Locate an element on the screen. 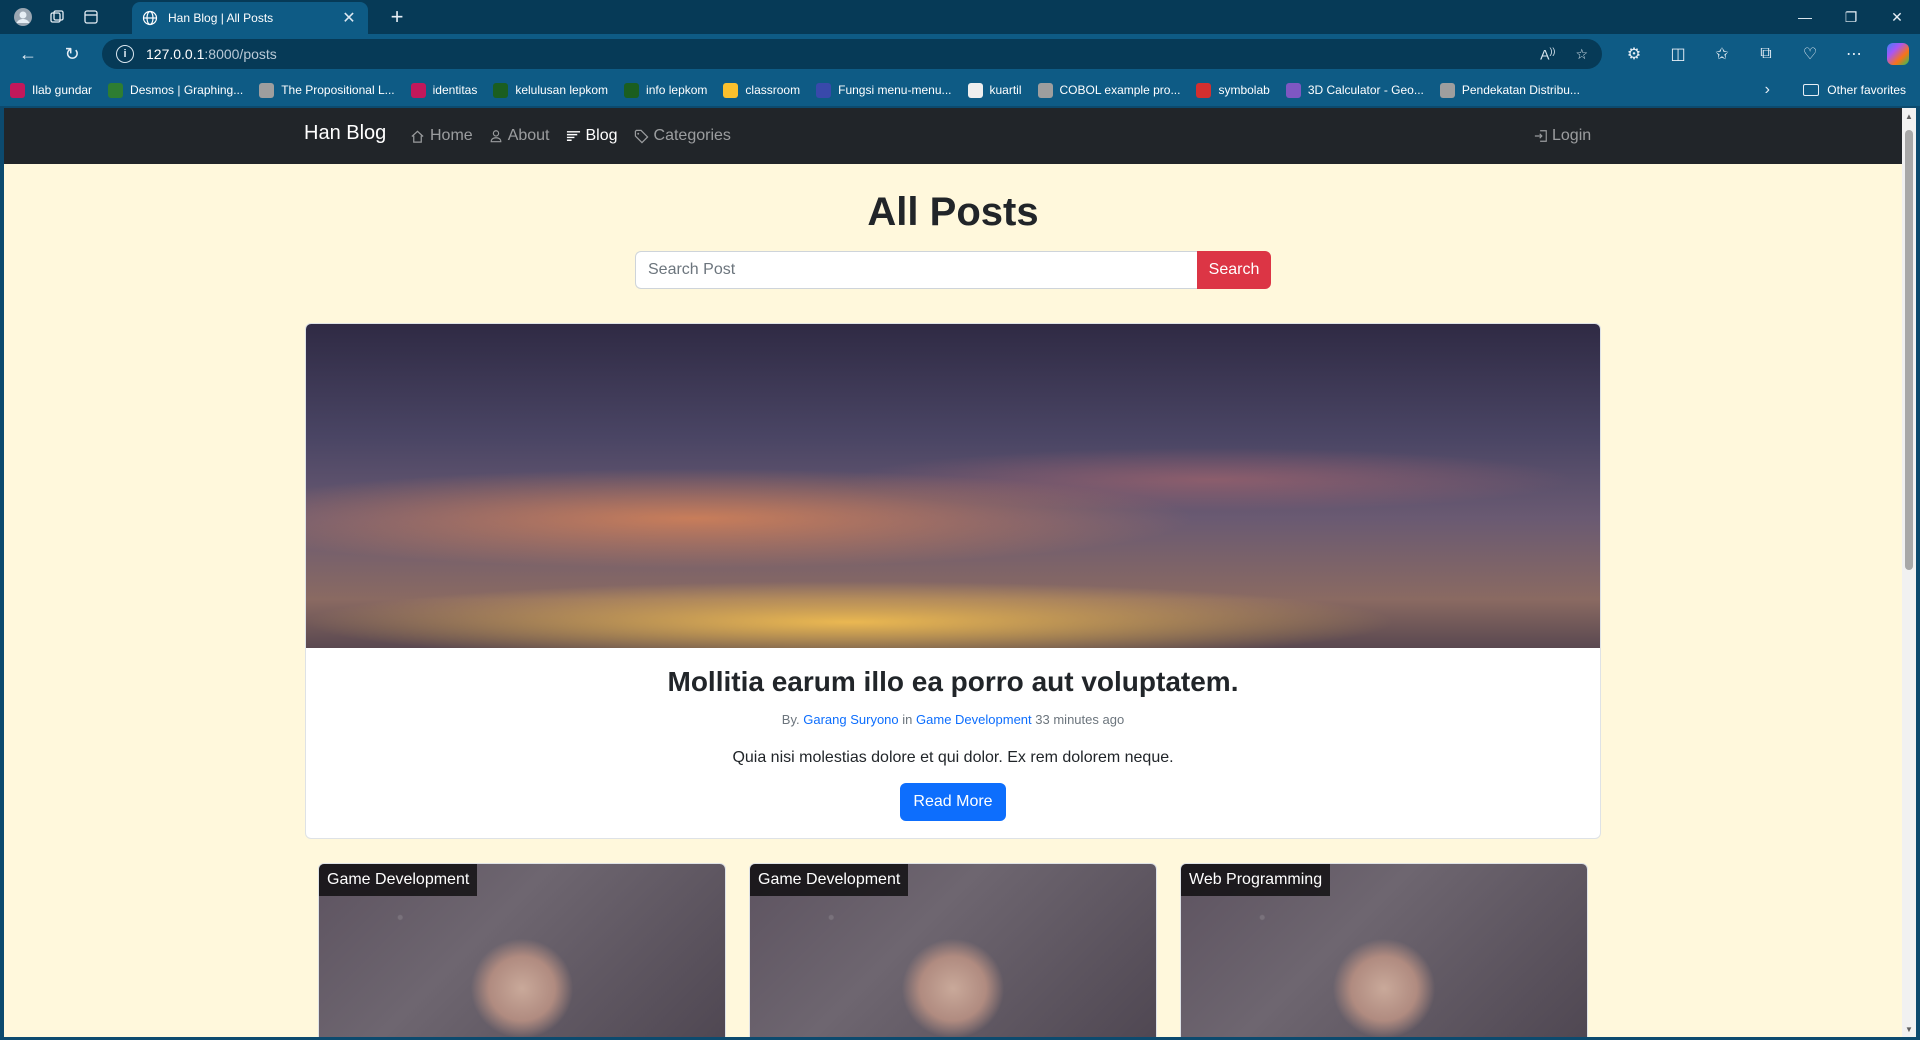  url-input: i 127.0.0.1:8000/posts A)) ☆ is located at coordinates (852, 54).